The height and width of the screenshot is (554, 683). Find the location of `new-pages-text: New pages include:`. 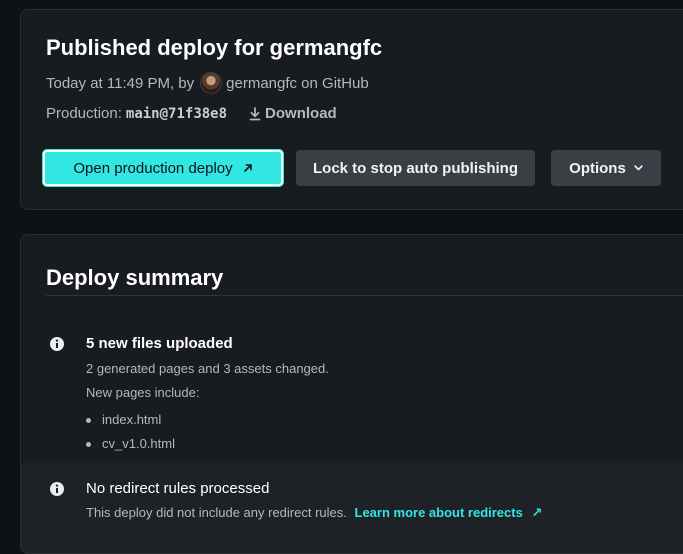

new-pages-text: New pages include: is located at coordinates (143, 392).